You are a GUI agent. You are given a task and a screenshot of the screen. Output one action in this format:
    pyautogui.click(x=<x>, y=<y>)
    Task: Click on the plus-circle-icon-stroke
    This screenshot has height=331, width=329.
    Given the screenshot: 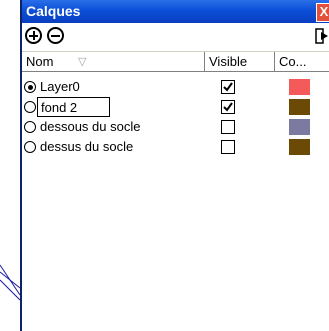 What is the action you would take?
    pyautogui.click(x=33, y=35)
    